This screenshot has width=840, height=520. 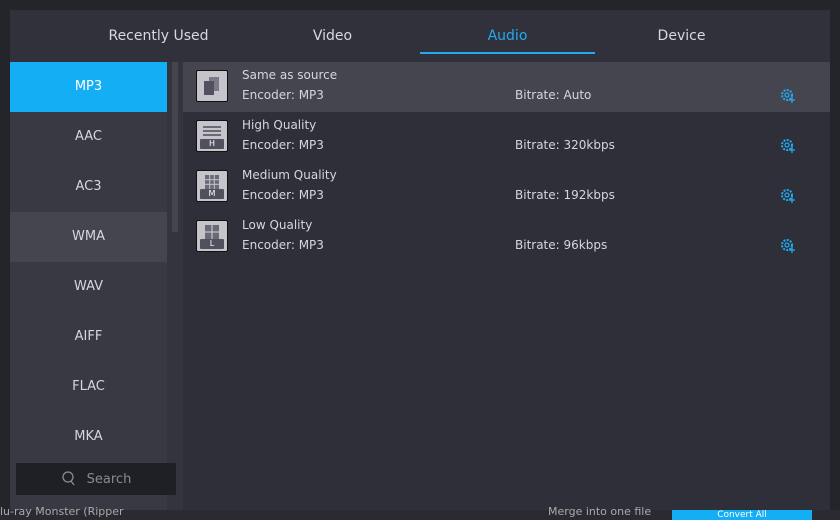 I want to click on format-item-ac3: AC3, so click(x=88, y=187).